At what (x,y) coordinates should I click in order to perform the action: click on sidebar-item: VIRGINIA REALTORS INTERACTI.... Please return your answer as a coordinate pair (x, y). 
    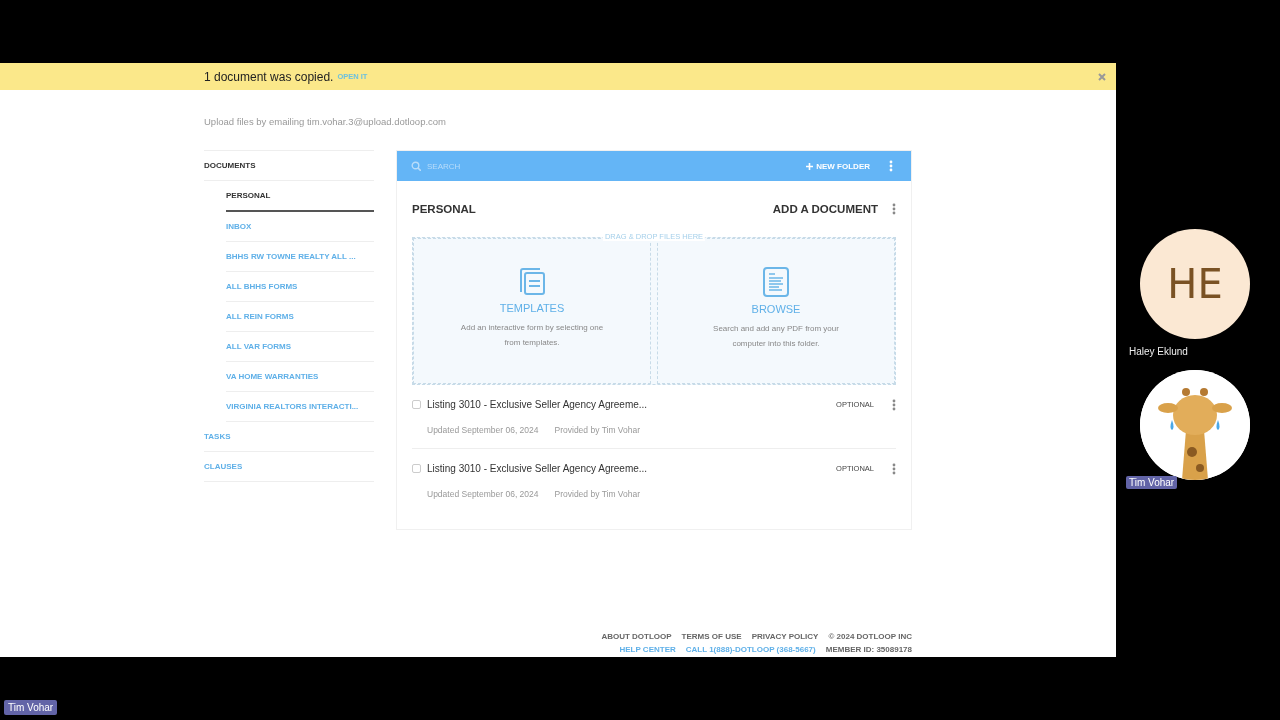
    Looking at the image, I should click on (300, 407).